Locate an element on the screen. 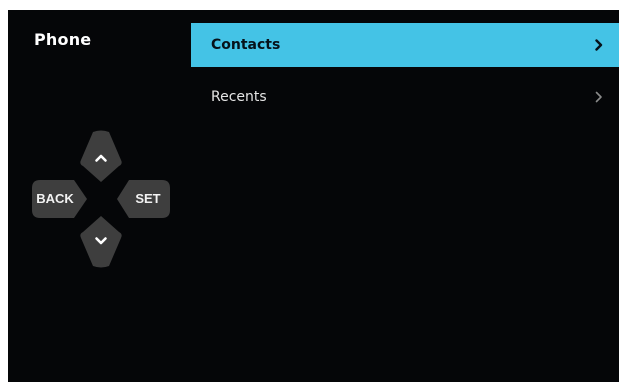  chevron-down-icon is located at coordinates (101, 241).